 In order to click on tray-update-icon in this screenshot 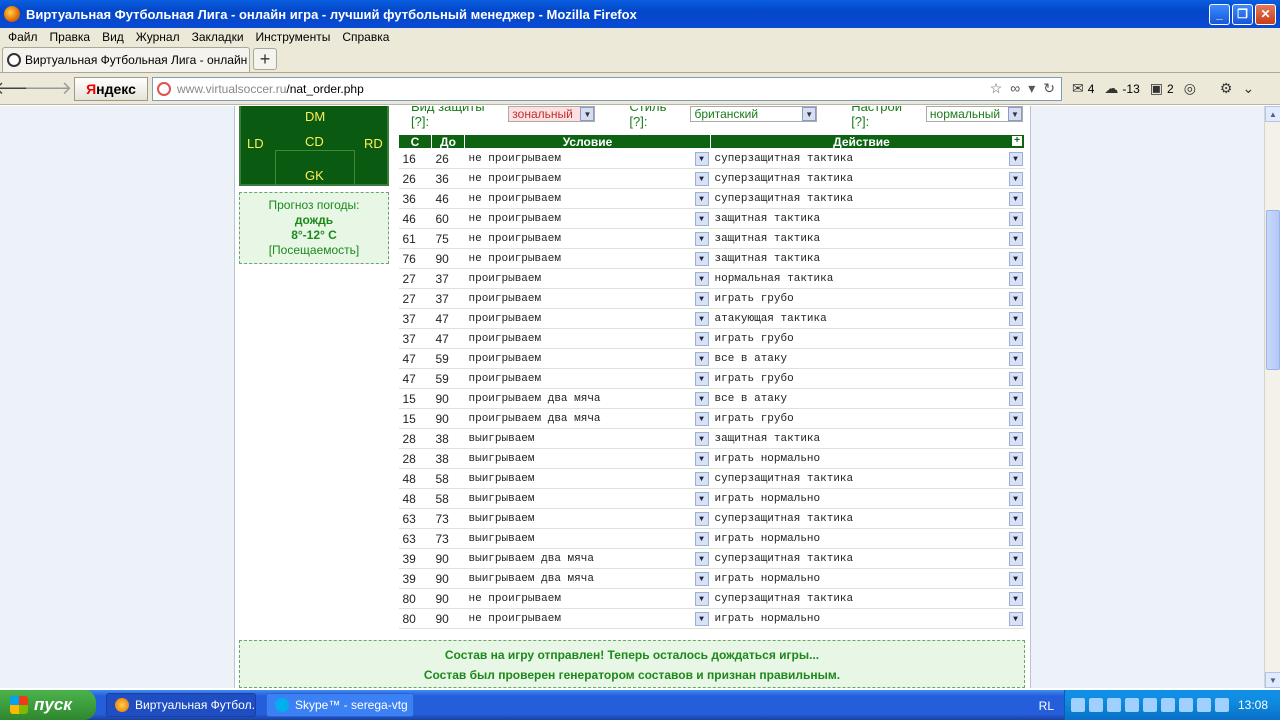, I will do `click(1168, 705)`.